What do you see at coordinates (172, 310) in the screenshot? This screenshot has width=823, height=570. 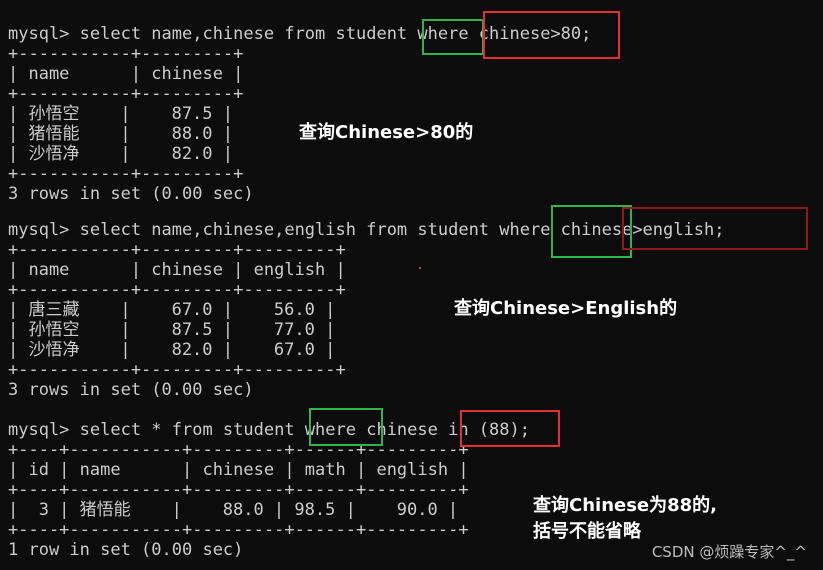 I see `terminal-line: | 唐三藏 | 67.0 | 56.0 |` at bounding box center [172, 310].